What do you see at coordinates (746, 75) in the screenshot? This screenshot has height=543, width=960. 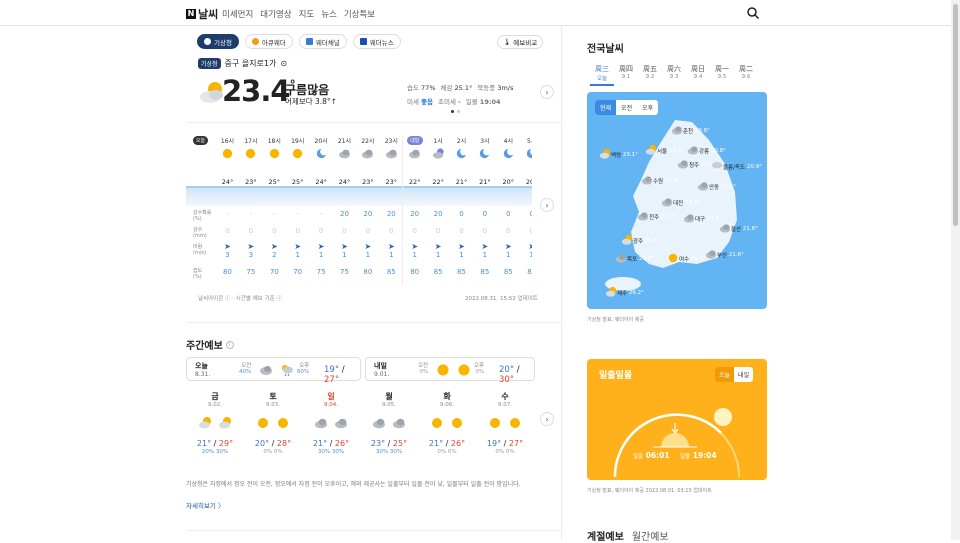 I see `national-day-tab: 周二 9.6` at bounding box center [746, 75].